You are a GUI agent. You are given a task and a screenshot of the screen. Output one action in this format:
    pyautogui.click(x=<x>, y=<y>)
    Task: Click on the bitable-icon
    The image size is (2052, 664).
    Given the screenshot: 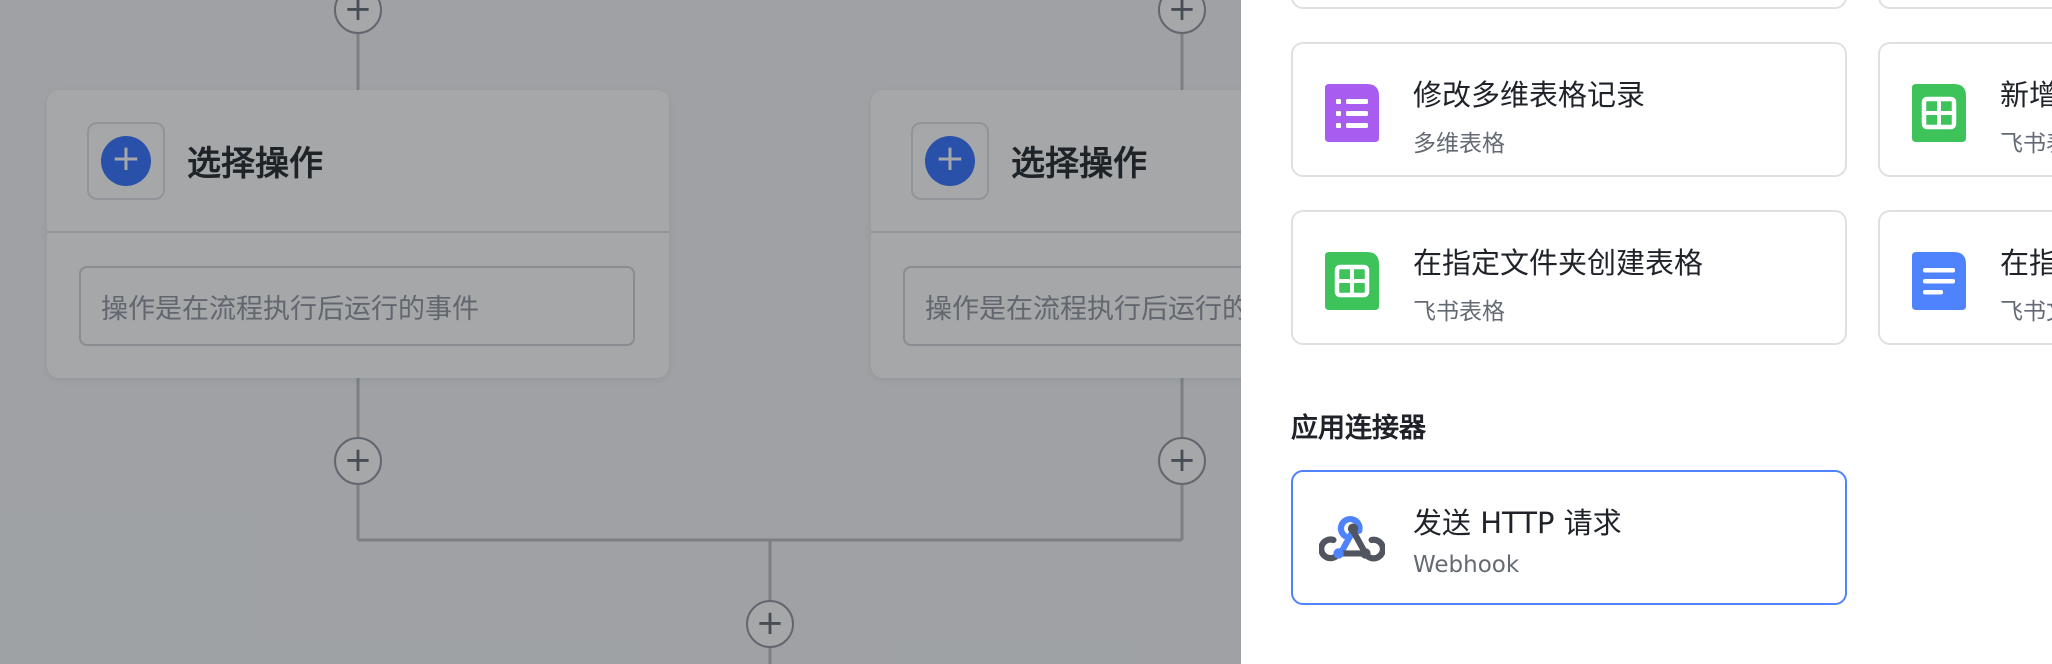 What is the action you would take?
    pyautogui.click(x=1352, y=113)
    